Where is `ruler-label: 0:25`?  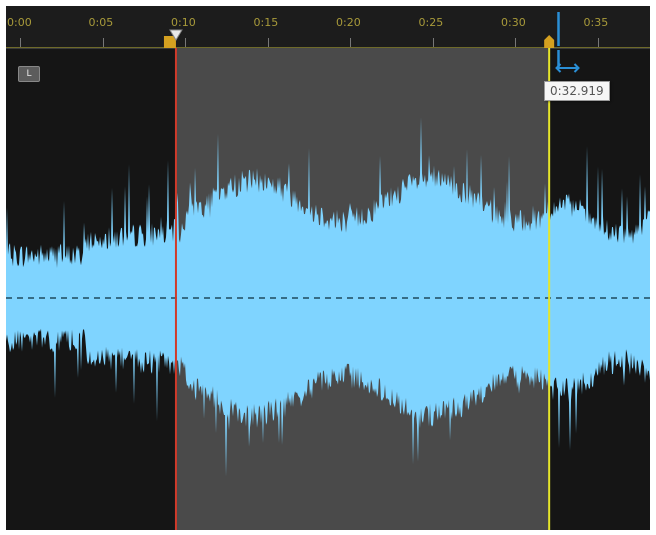
ruler-label: 0:25 is located at coordinates (431, 22).